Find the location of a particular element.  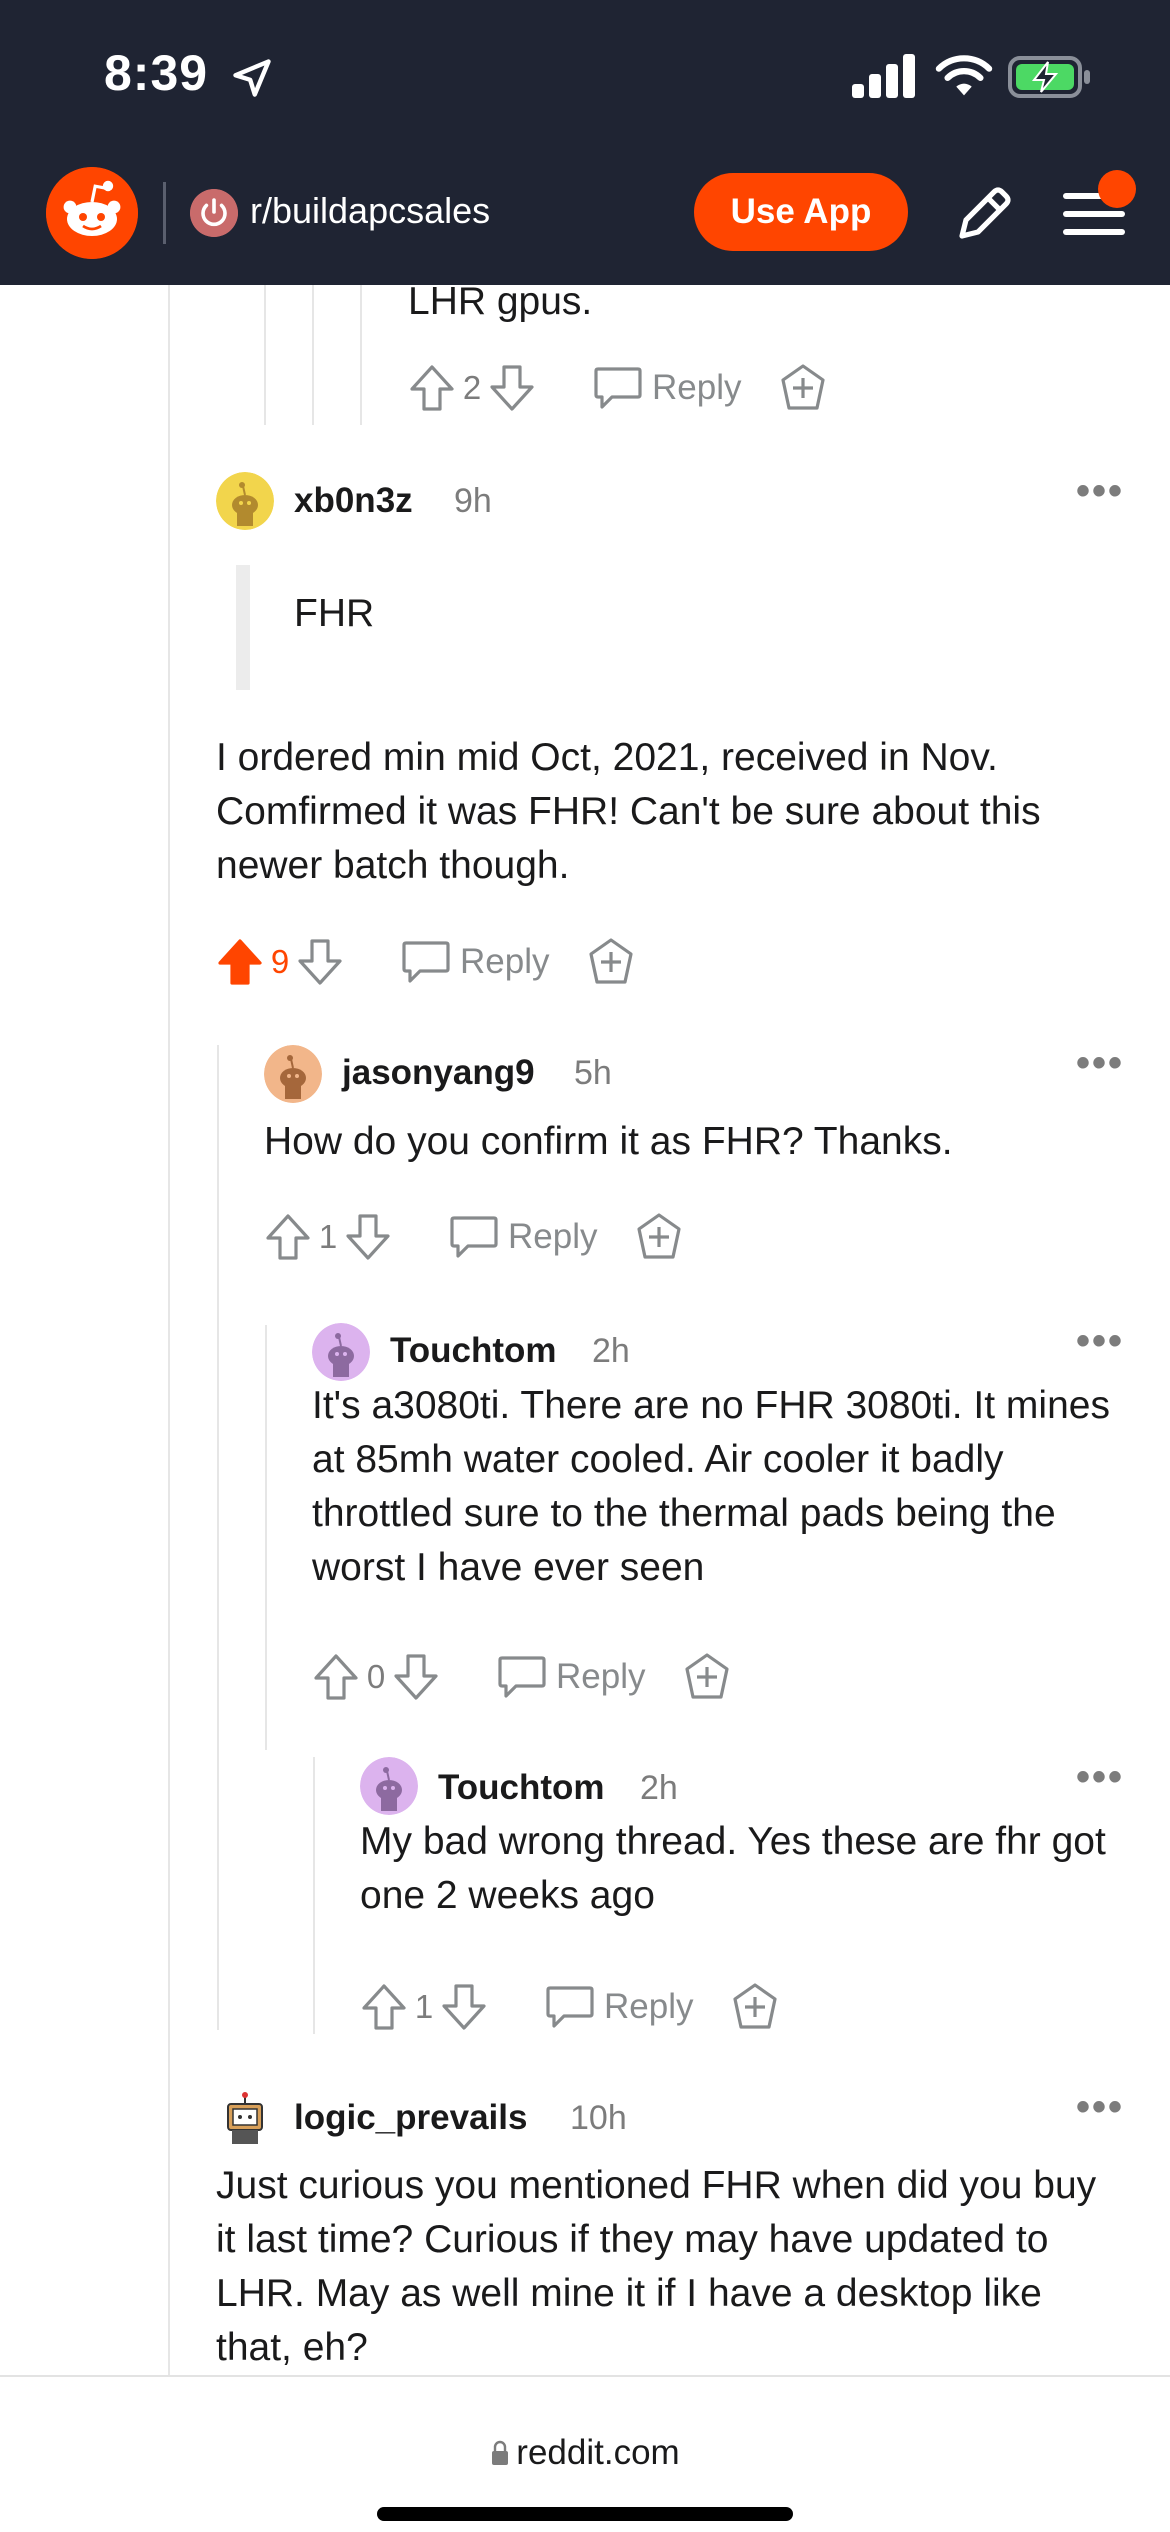

home-indicator is located at coordinates (585, 2514).